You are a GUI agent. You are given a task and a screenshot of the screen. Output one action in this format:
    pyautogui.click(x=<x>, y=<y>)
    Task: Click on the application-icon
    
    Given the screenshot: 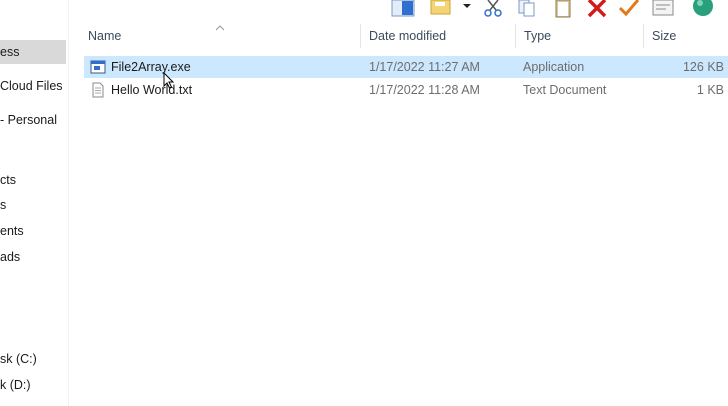 What is the action you would take?
    pyautogui.click(x=98, y=67)
    